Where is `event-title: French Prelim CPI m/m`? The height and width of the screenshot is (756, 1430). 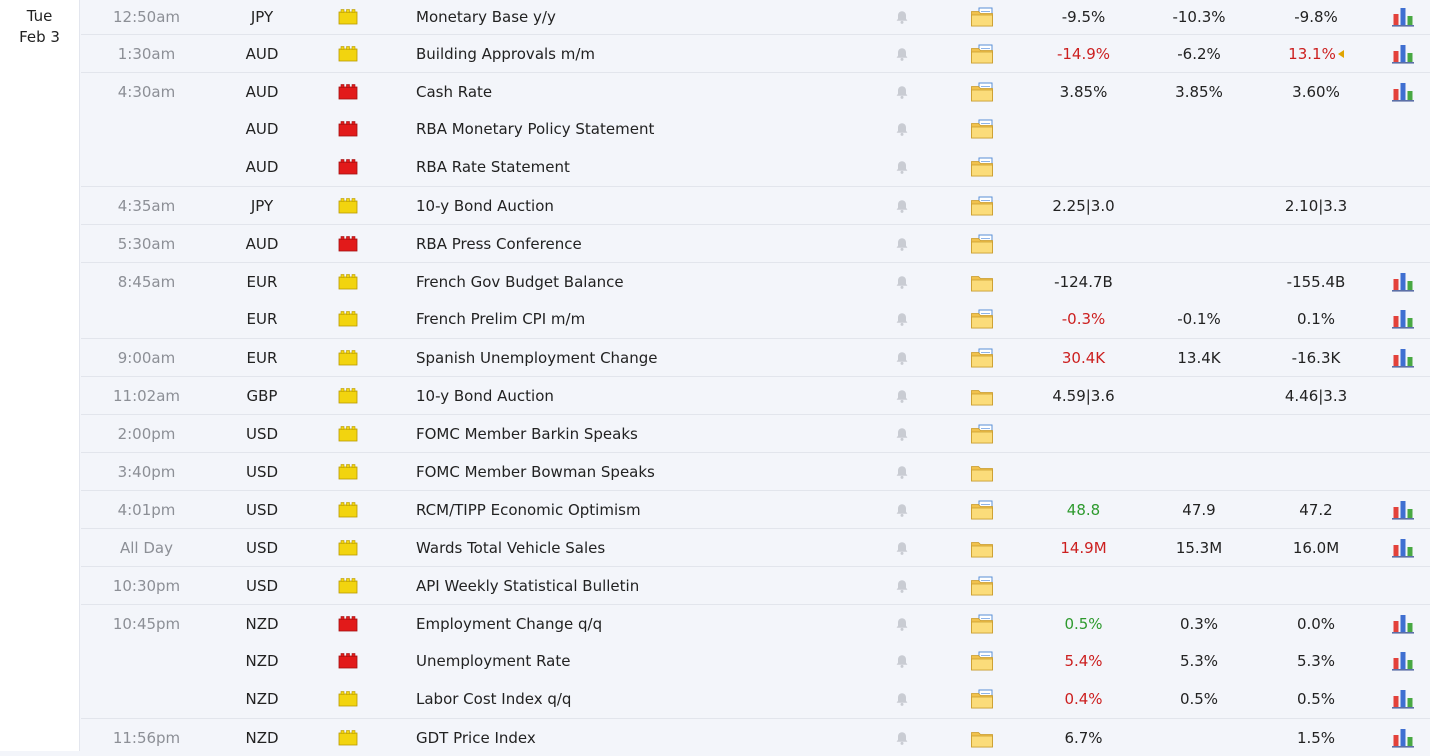
event-title: French Prelim CPI m/m is located at coordinates (651, 319).